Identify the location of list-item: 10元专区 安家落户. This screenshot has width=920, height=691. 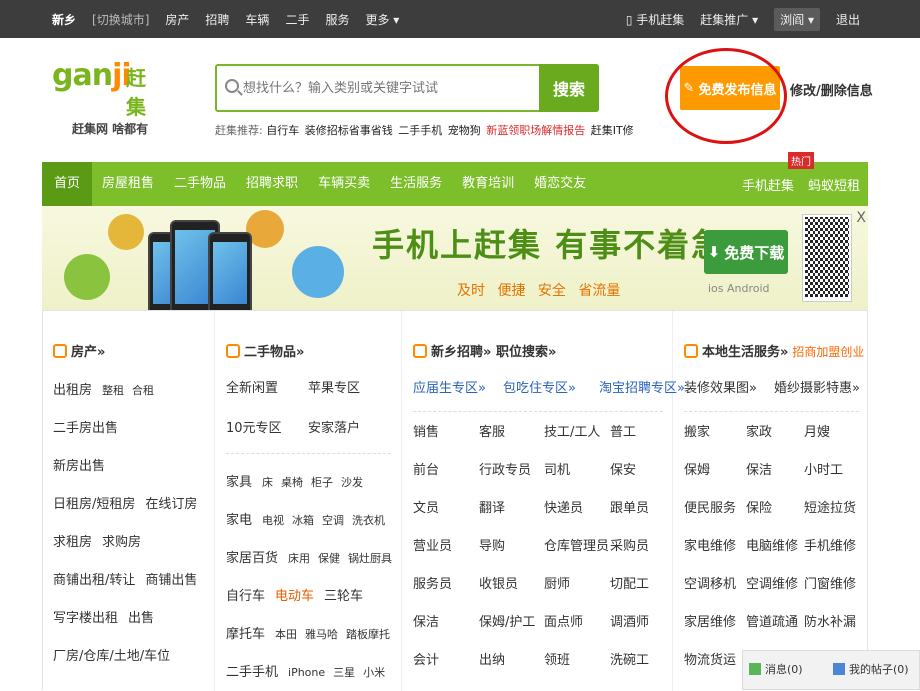
(293, 428).